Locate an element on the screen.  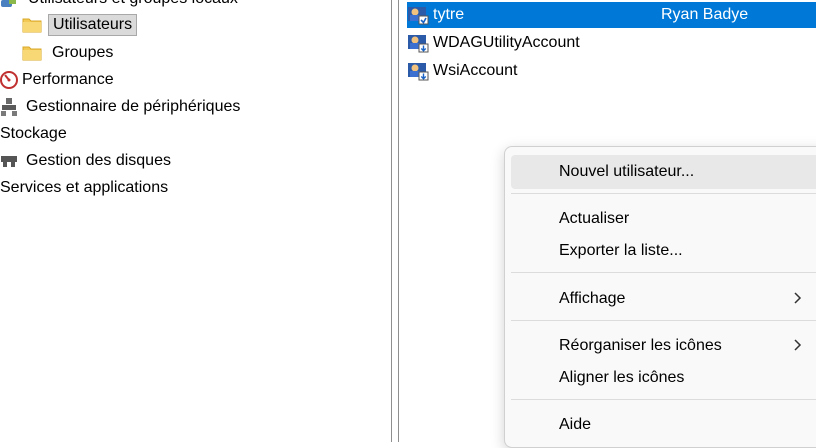
disk-management-icon is located at coordinates (9, 161).